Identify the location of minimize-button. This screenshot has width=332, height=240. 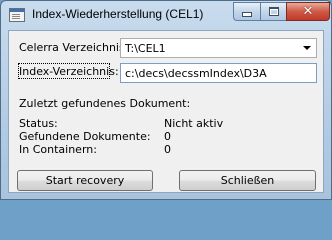
(246, 11).